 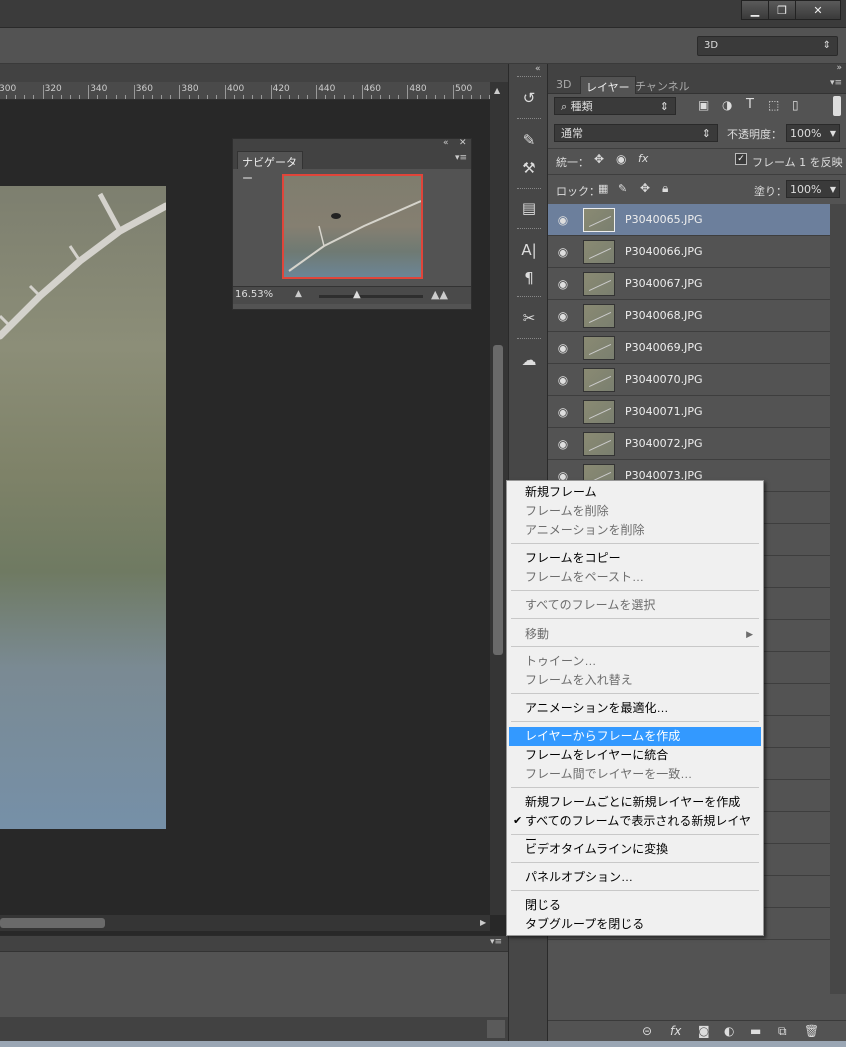 I want to click on navigator-menu-icon: ▾≡, so click(x=461, y=158).